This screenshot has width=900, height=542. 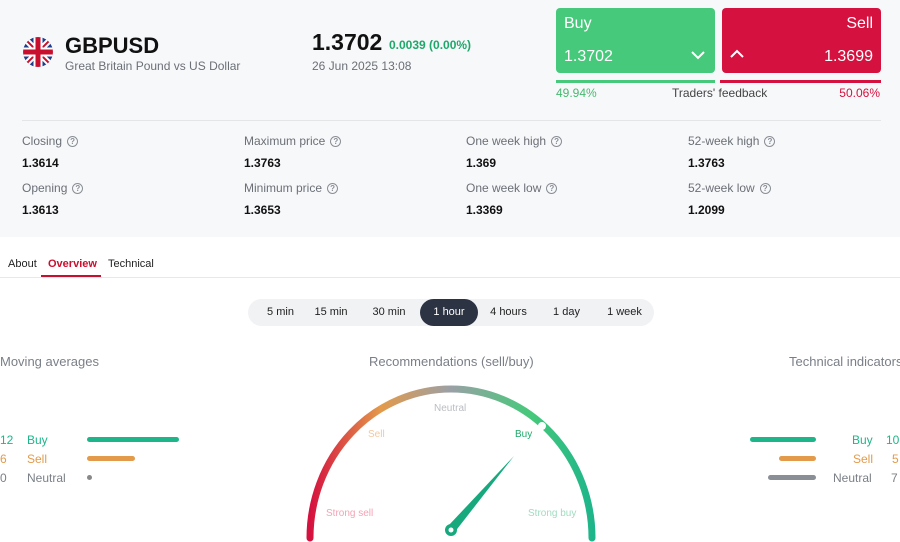 I want to click on chevron-down-icon, so click(x=698, y=55).